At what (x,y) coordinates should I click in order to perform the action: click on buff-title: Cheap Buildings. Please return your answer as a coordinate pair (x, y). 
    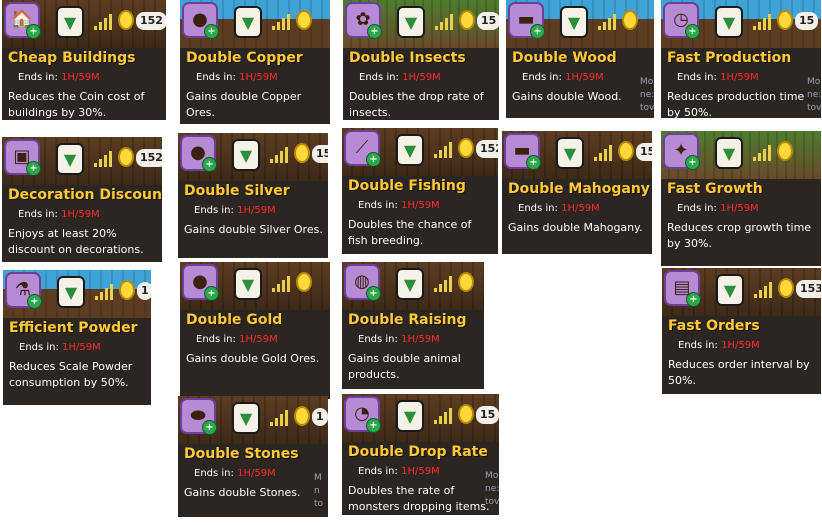
    Looking at the image, I should click on (72, 58).